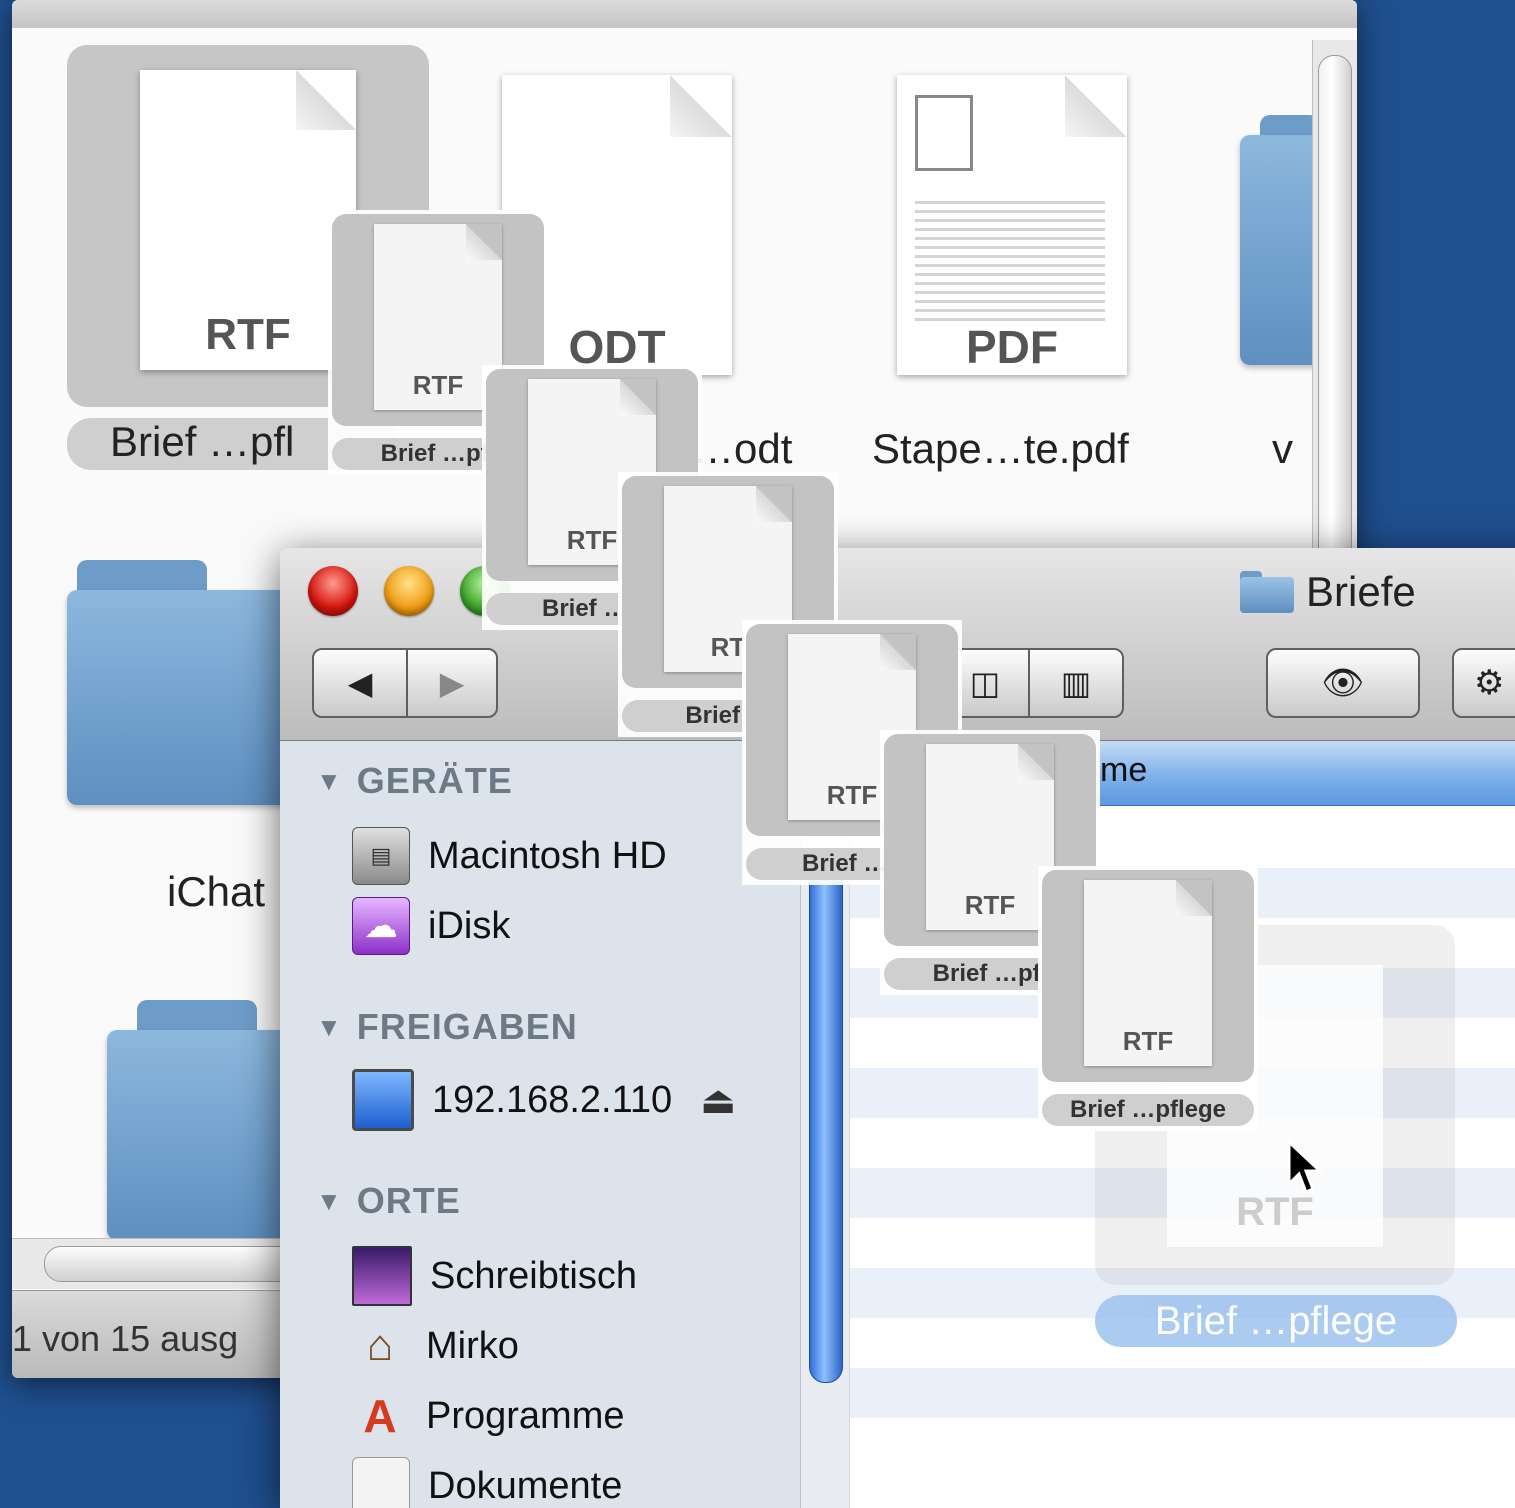  Describe the element at coordinates (525, 1415) in the screenshot. I see `sidebar-item-label: Programme` at that location.